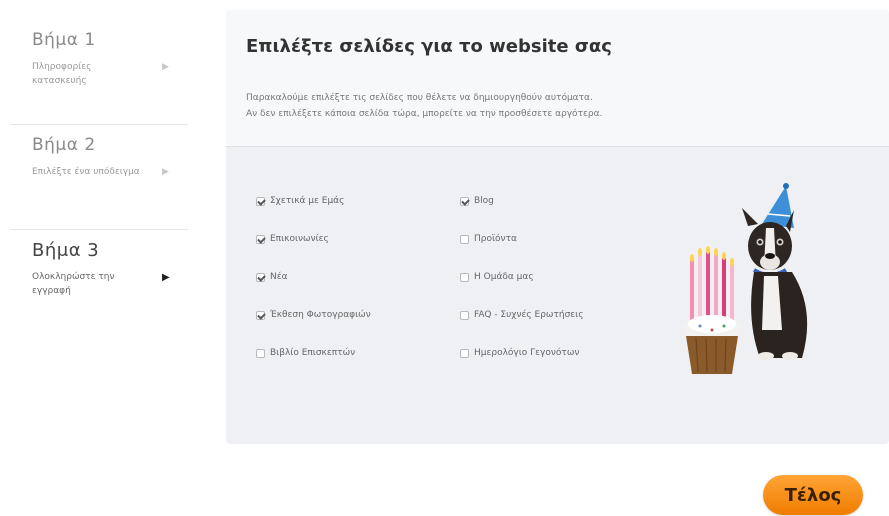 The height and width of the screenshot is (516, 889). I want to click on step-1: Βήμα 1 Πληροφορίες κατασκευής ▶, so click(99, 72).